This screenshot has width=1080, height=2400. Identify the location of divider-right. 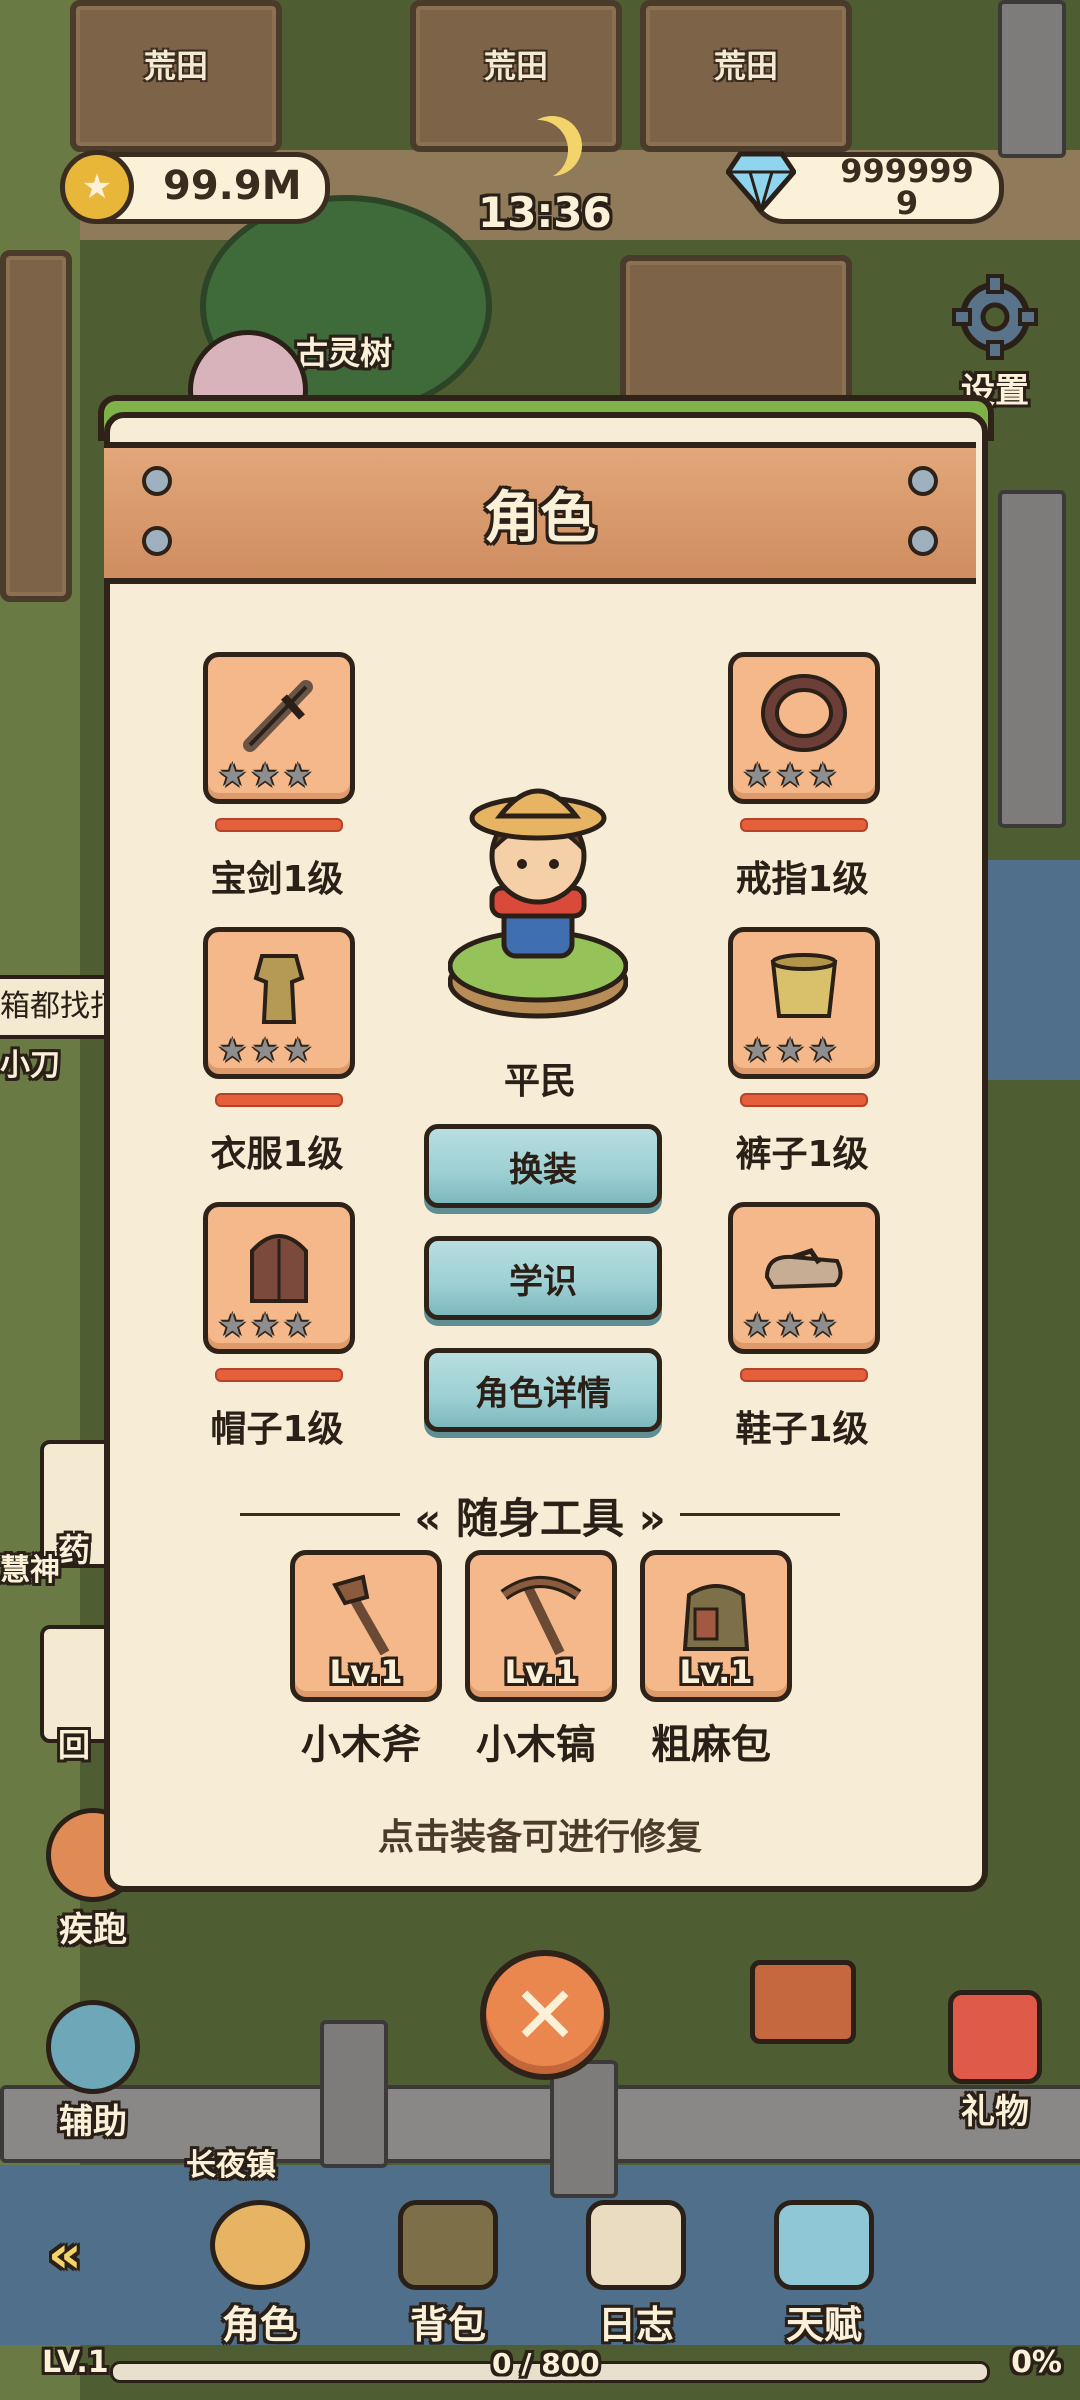
(760, 1514).